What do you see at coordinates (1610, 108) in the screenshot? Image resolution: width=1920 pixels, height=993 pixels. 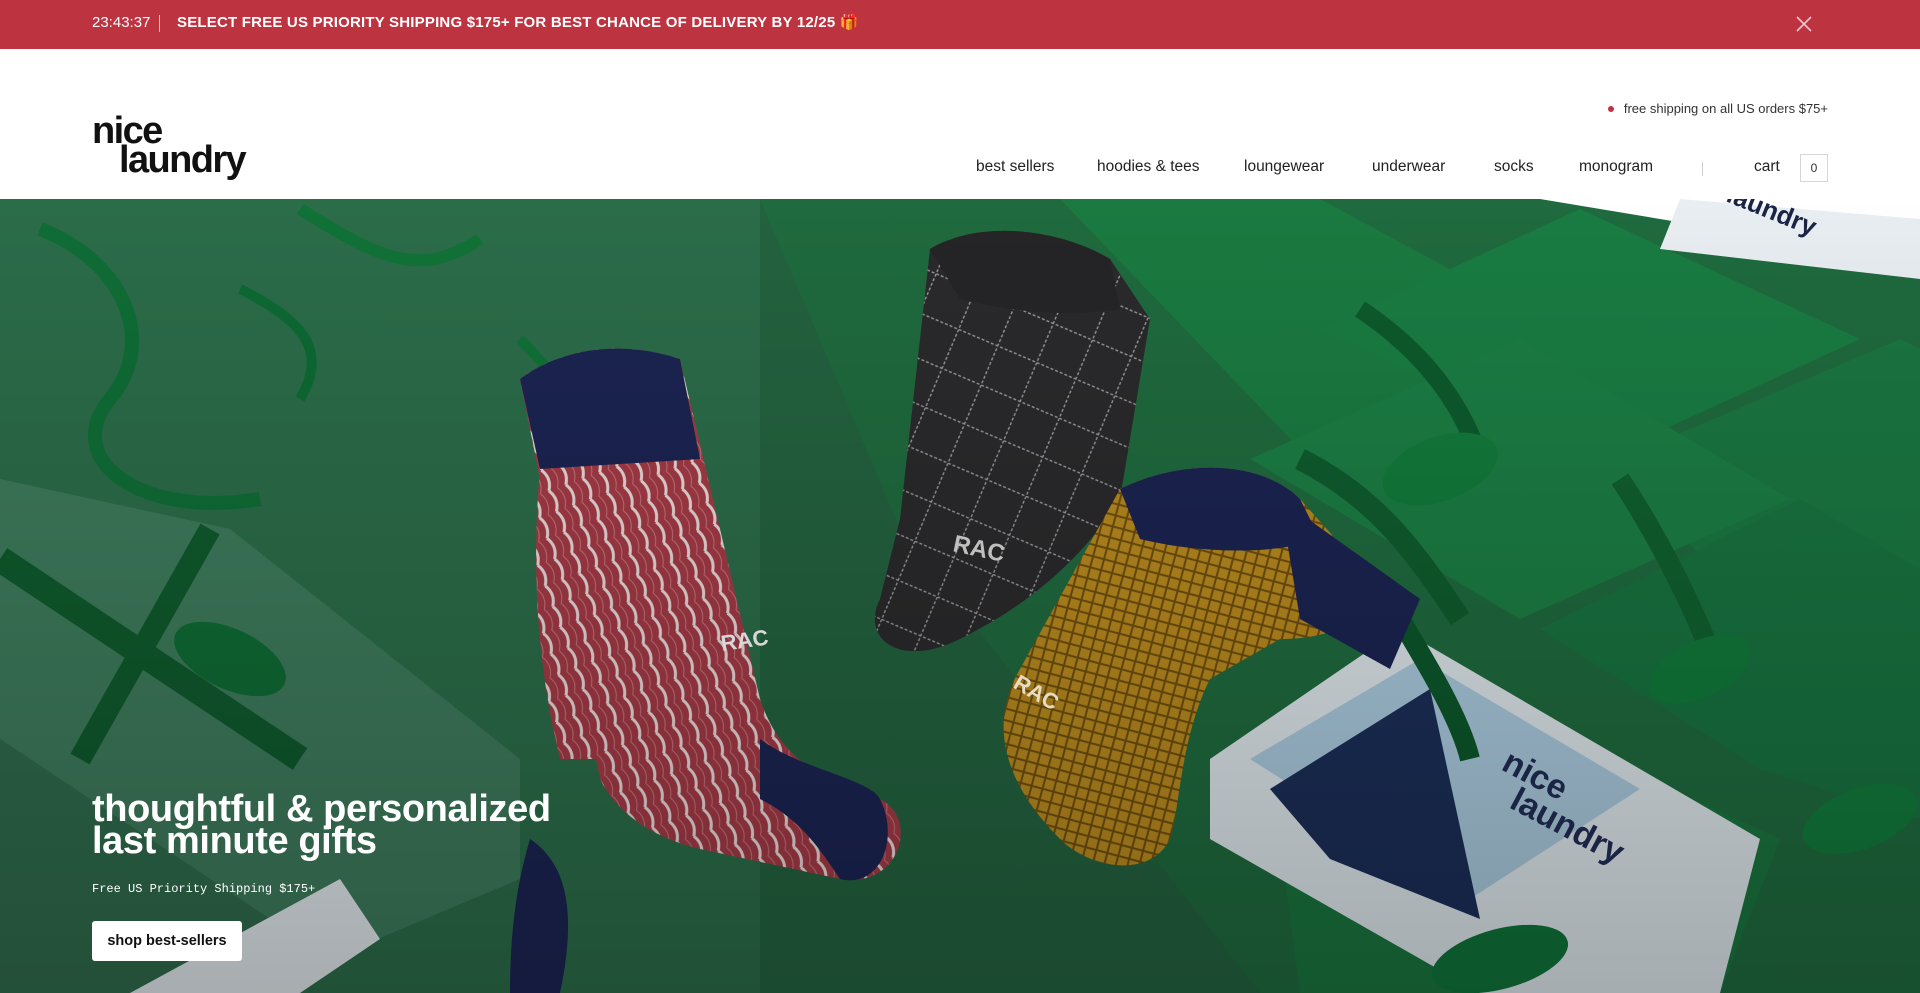 I see `bullet-dot-icon` at bounding box center [1610, 108].